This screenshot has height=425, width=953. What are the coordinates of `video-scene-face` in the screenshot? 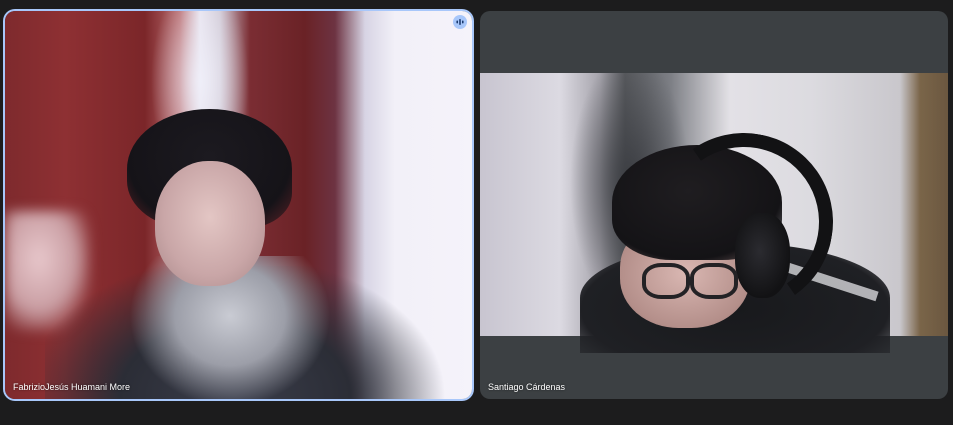 It's located at (210, 223).